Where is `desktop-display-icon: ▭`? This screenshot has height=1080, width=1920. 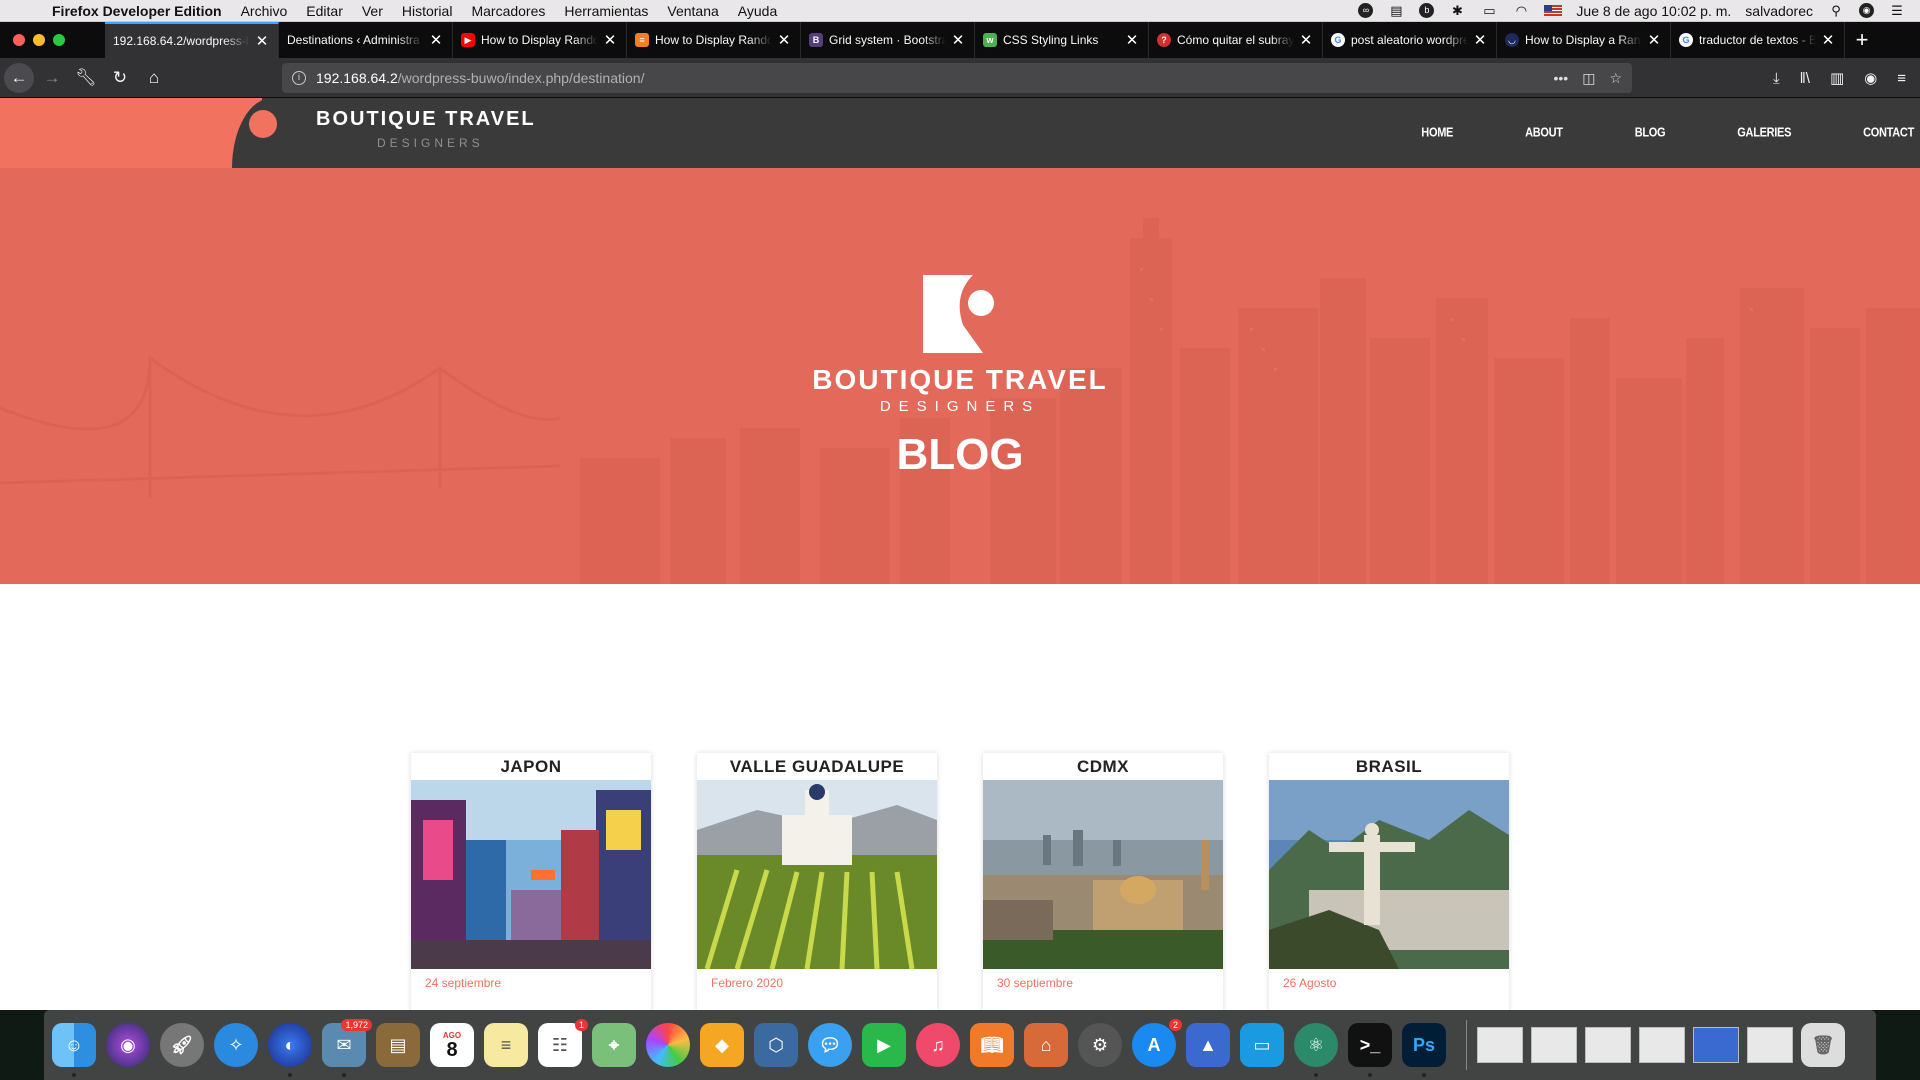
desktop-display-icon: ▭ is located at coordinates (1262, 1045).